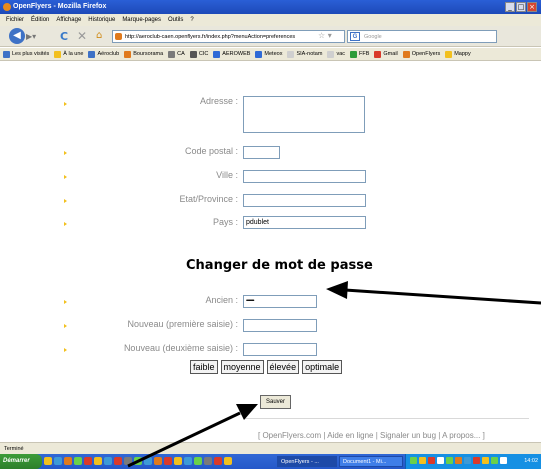 The width and height of the screenshot is (541, 469). What do you see at coordinates (280, 325) in the screenshot?
I see `new-password-1-input` at bounding box center [280, 325].